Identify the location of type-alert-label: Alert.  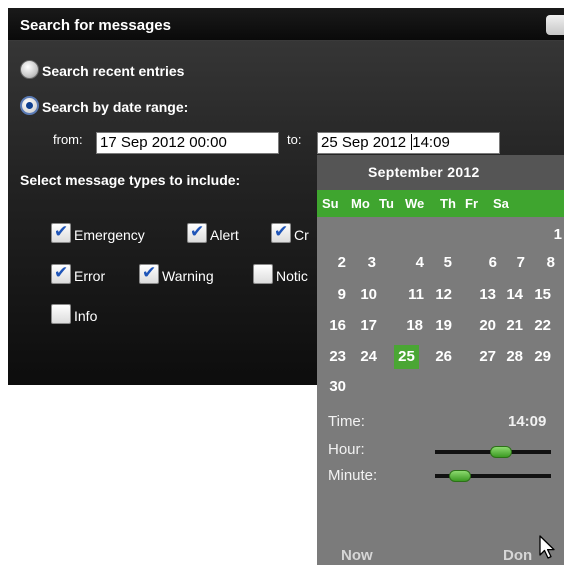
(224, 235).